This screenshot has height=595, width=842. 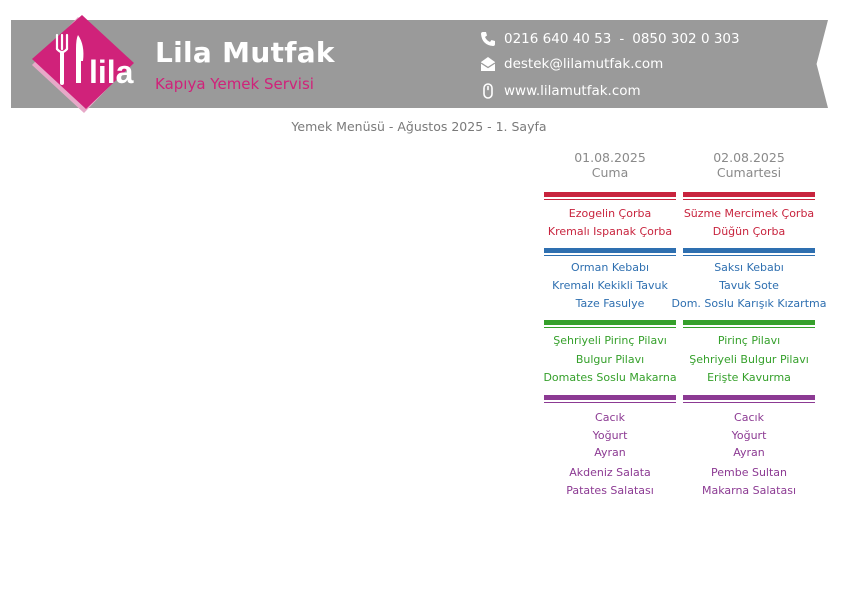 I want to click on side-item: Erişte Kavurma, so click(x=749, y=377).